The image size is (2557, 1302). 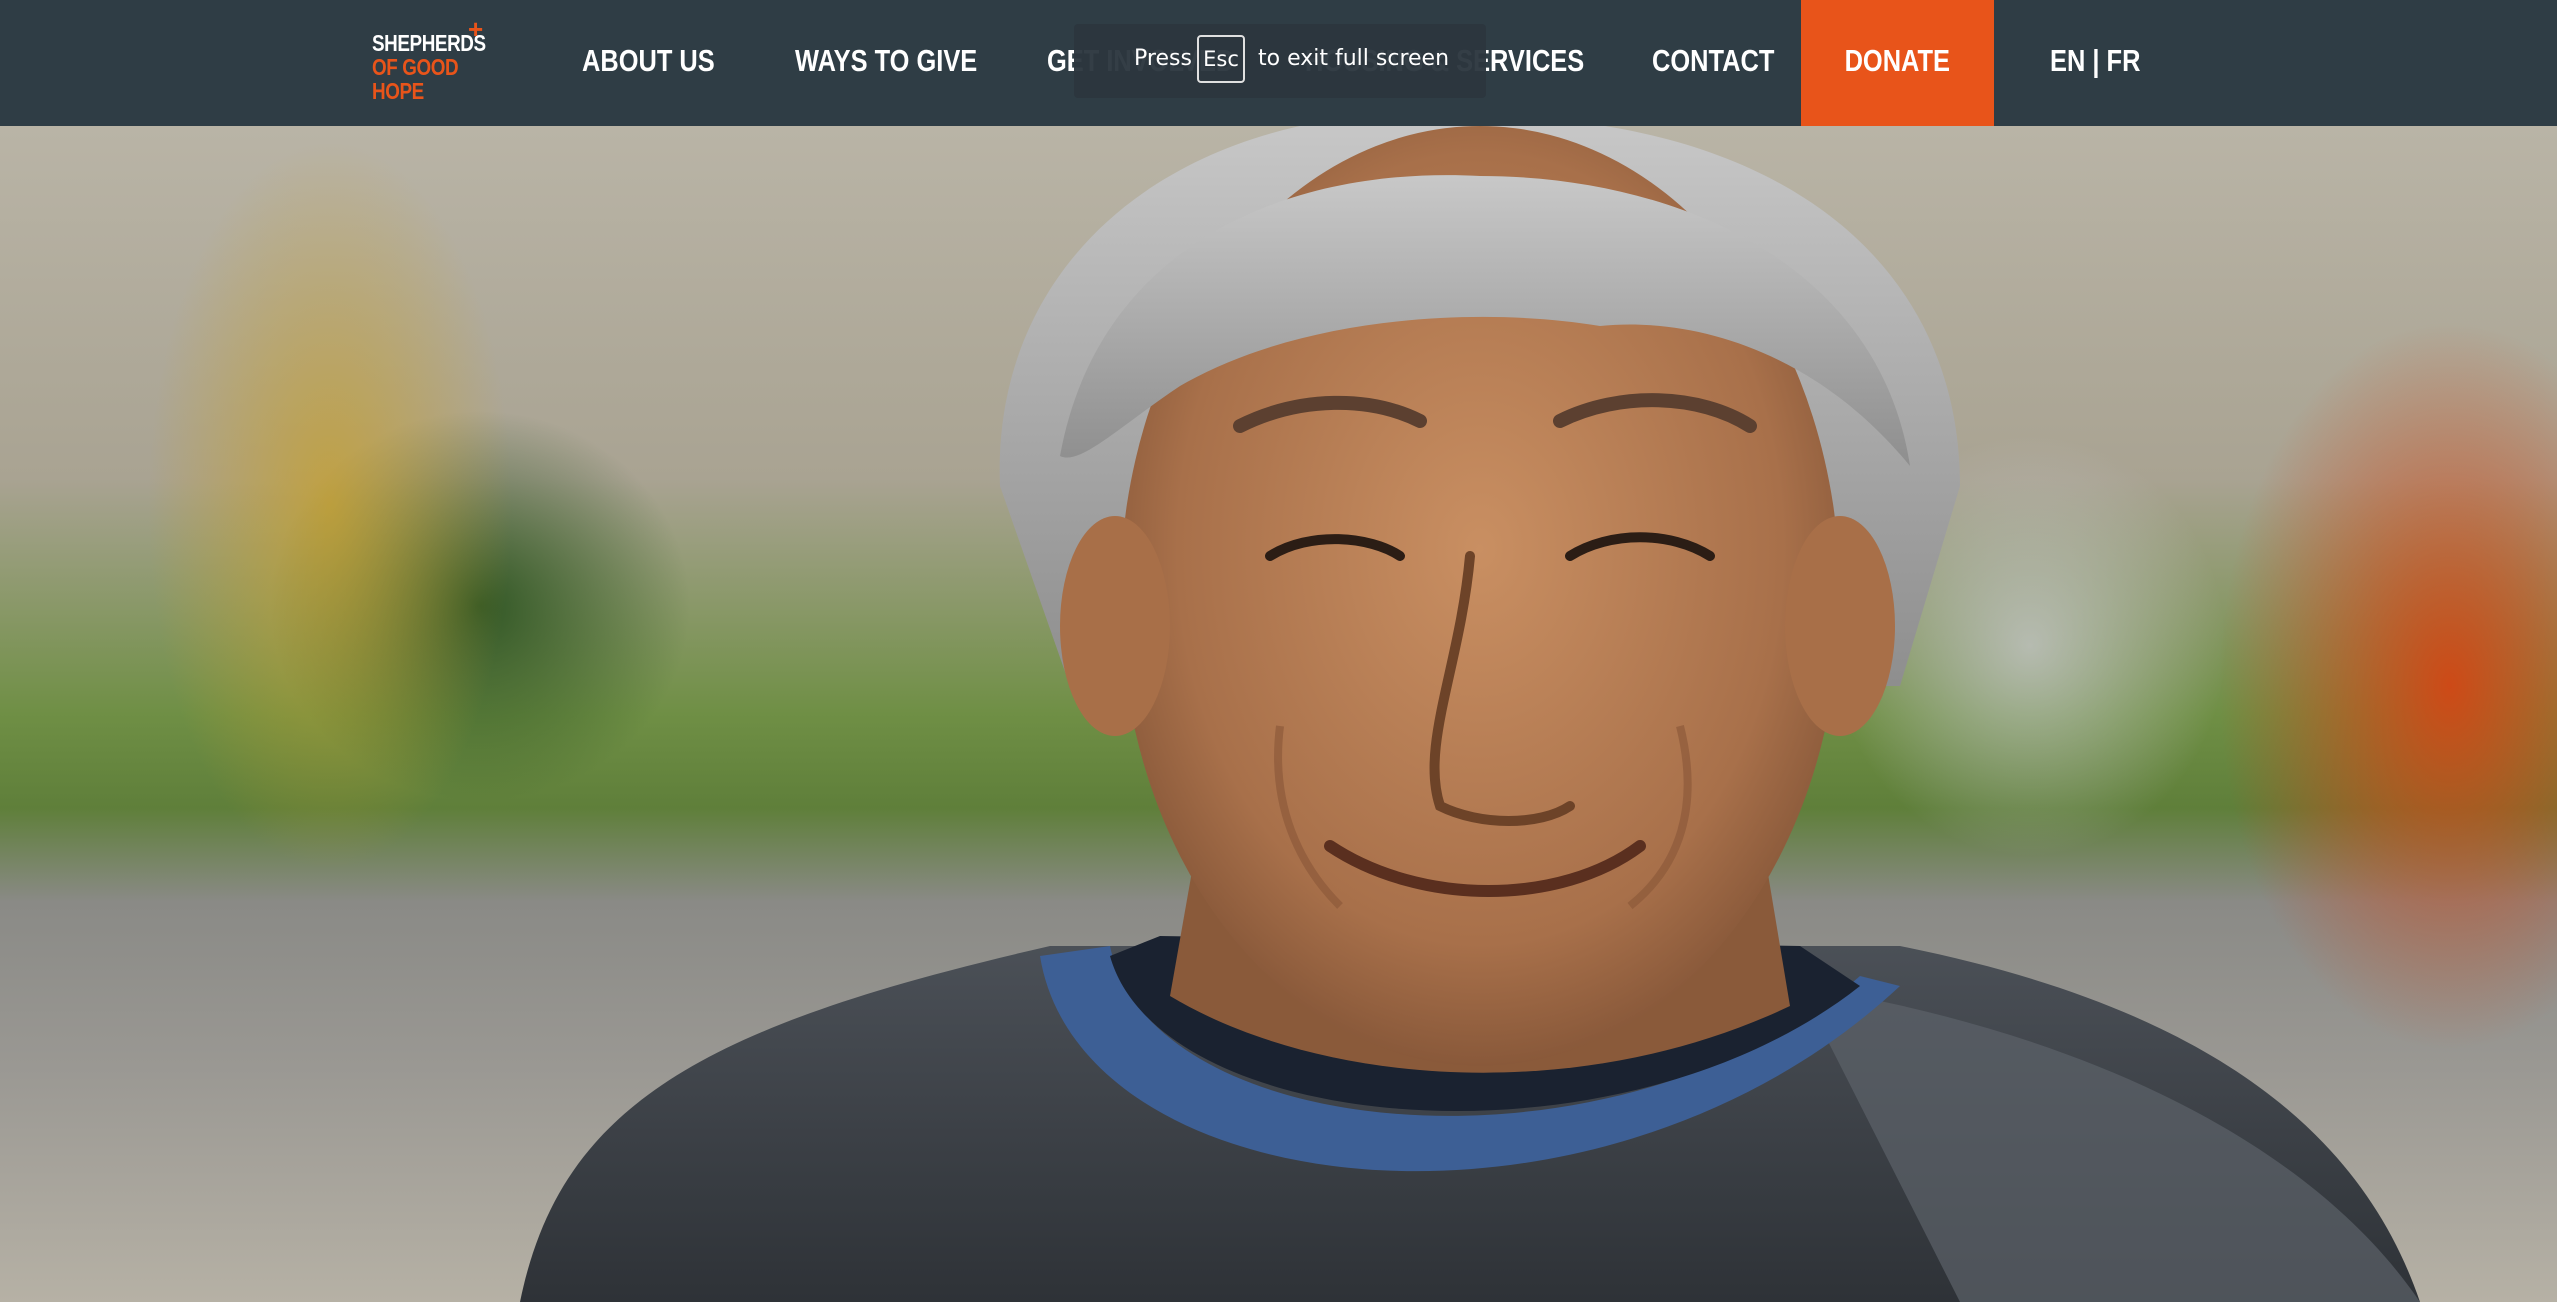 I want to click on fullscreen-notice-press: Press, so click(x=1163, y=58).